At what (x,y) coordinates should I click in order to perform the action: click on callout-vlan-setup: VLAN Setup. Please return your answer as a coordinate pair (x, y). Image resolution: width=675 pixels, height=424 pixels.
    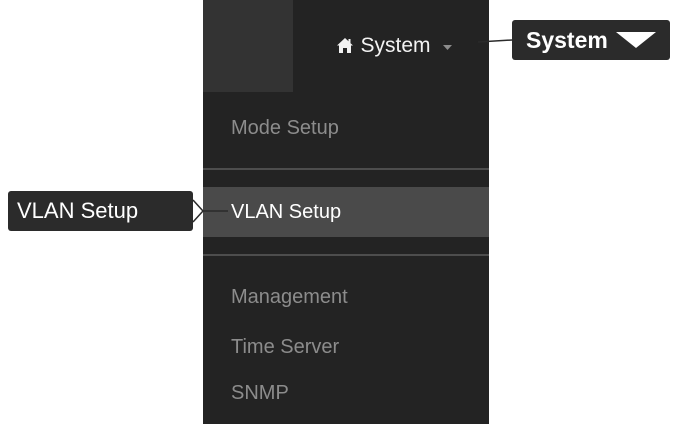
    Looking at the image, I should click on (100, 211).